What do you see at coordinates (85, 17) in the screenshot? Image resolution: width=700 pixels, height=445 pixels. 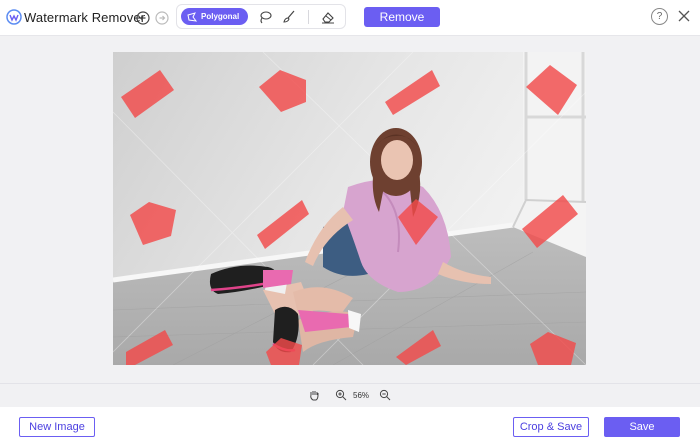 I see `app-title: Watermark Remover` at bounding box center [85, 17].